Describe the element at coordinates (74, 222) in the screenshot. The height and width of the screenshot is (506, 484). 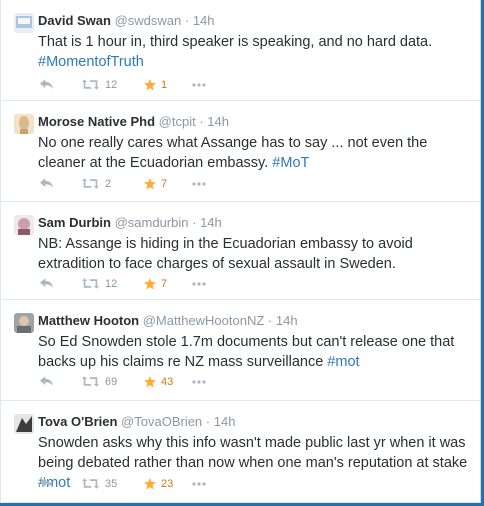
I see `user-name: Sam Durbin` at that location.